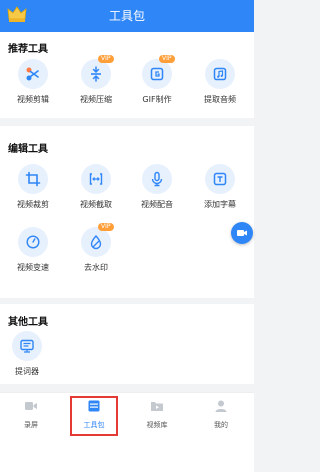 The image size is (320, 472). I want to click on profile-icon, so click(221, 406).